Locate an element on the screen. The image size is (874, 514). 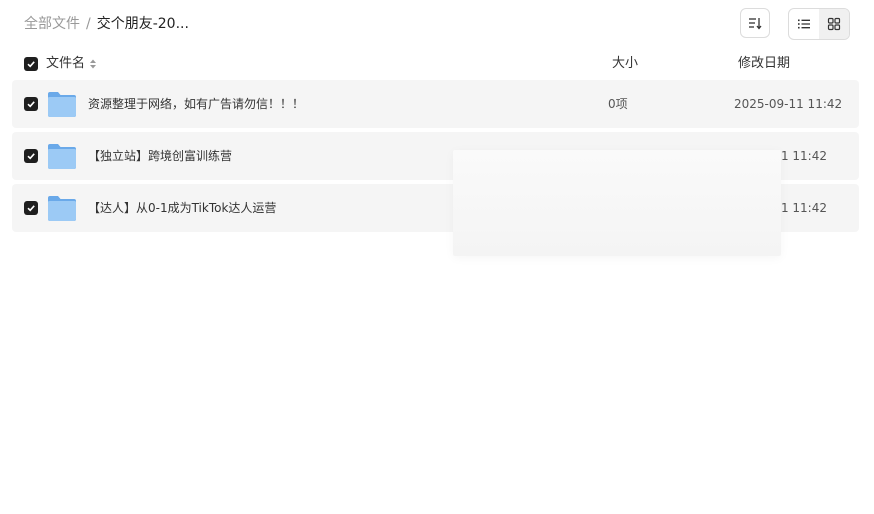
row-size: 0项 is located at coordinates (618, 104).